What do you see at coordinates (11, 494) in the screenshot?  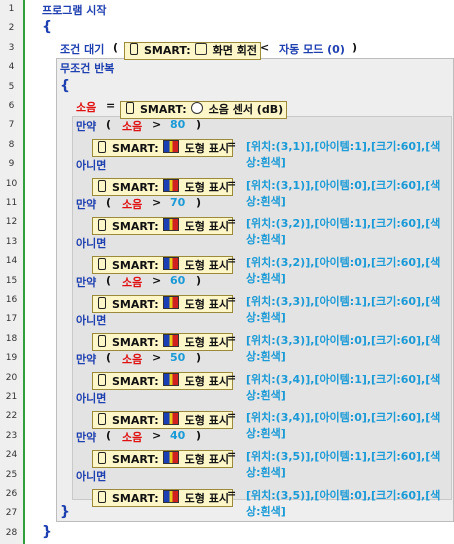 I see `line-number: 26` at bounding box center [11, 494].